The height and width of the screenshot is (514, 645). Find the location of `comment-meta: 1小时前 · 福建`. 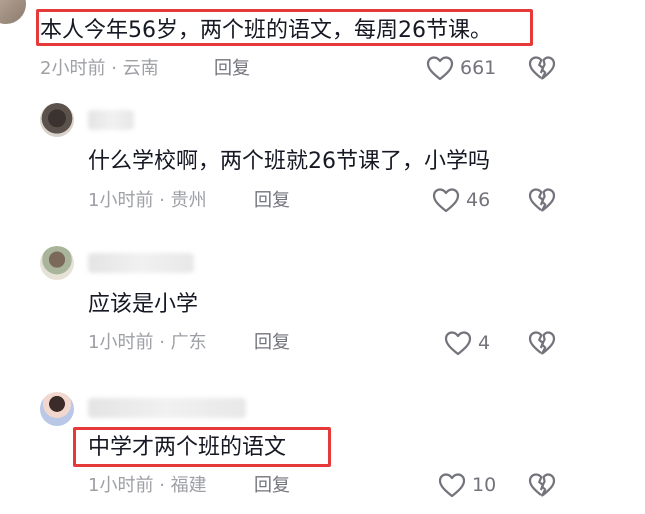

comment-meta: 1小时前 · 福建 is located at coordinates (147, 486).